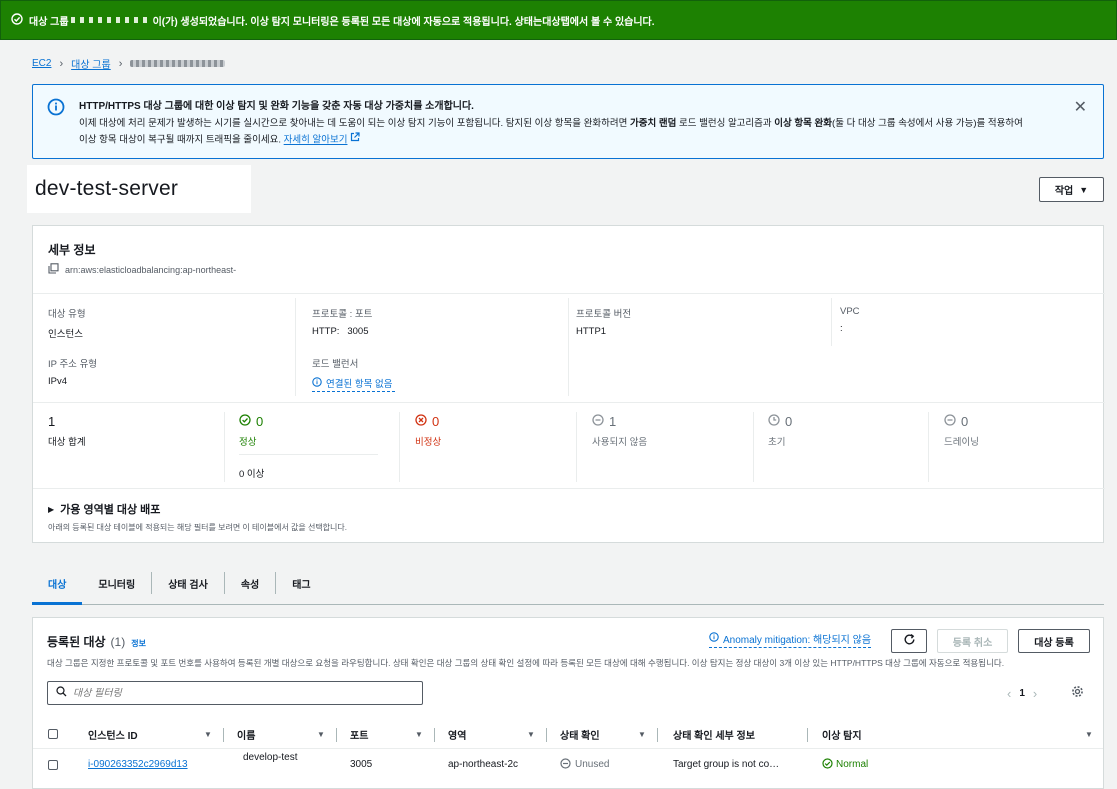 The width and height of the screenshot is (1117, 789). Describe the element at coordinates (138, 764) in the screenshot. I see `instance-id-link: i-090263352c2969d13` at that location.